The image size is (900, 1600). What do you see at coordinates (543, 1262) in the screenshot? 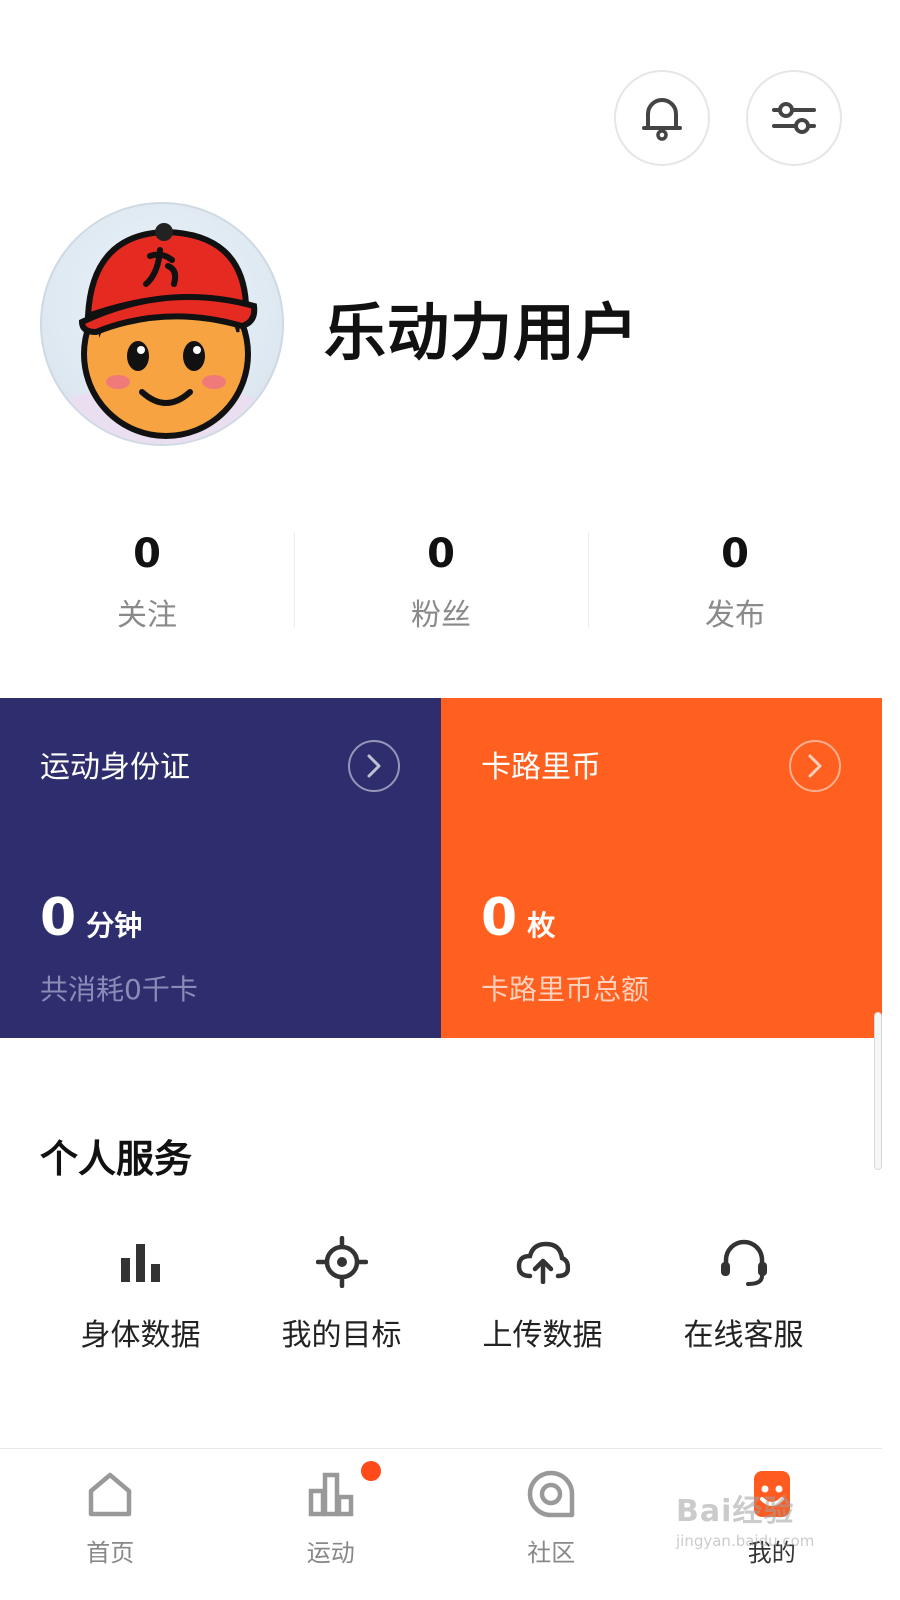
I see `cloud-upload-icon` at bounding box center [543, 1262].